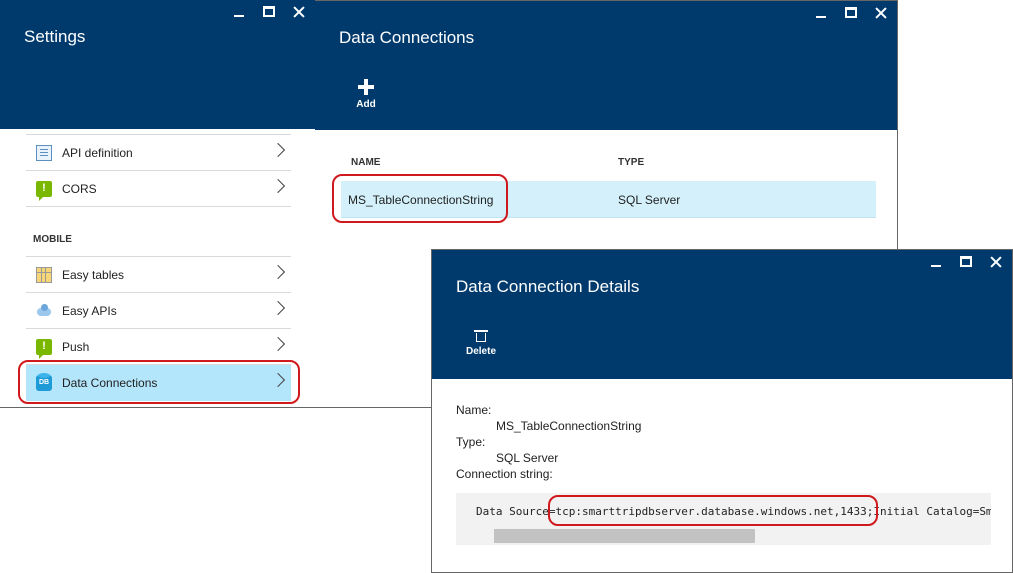  I want to click on delete-label: Delete, so click(480, 351).